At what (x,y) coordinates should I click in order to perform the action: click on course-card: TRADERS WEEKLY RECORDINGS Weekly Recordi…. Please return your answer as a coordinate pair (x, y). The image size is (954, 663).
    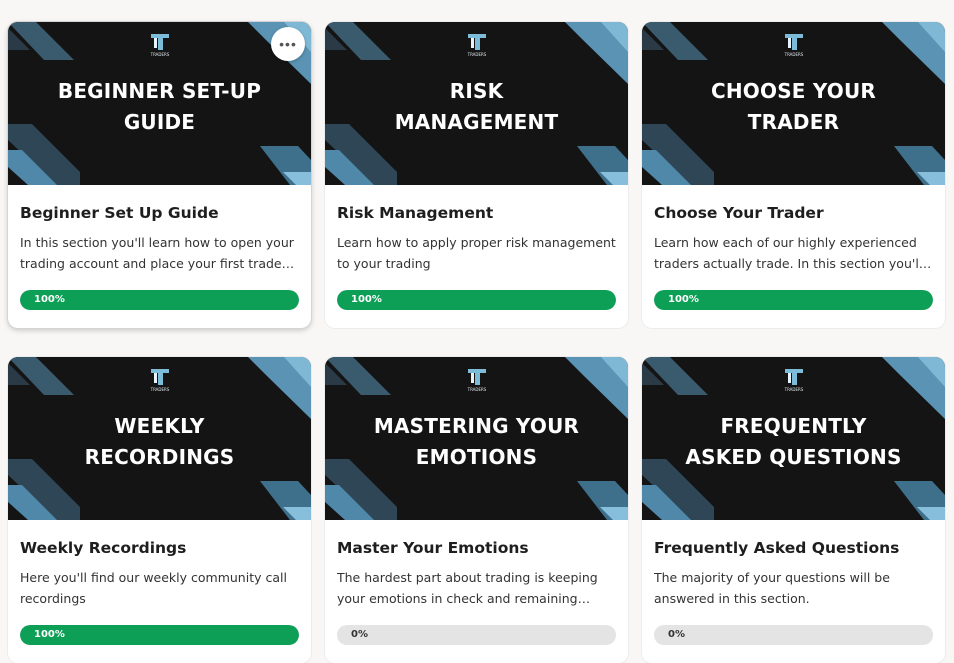
    Looking at the image, I should click on (159, 510).